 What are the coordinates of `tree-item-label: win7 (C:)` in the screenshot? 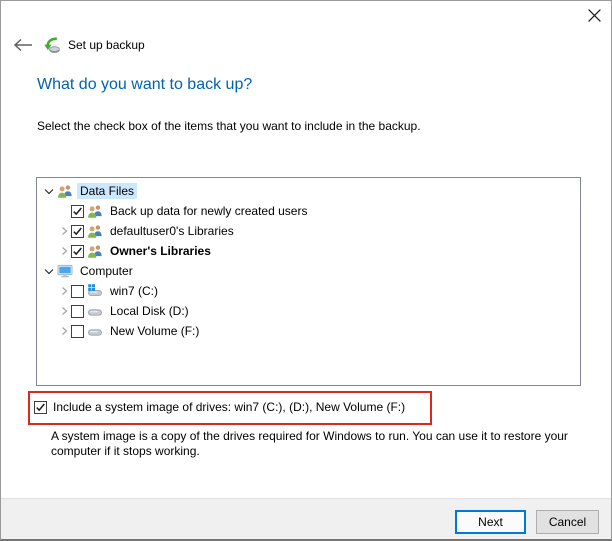 It's located at (134, 291).